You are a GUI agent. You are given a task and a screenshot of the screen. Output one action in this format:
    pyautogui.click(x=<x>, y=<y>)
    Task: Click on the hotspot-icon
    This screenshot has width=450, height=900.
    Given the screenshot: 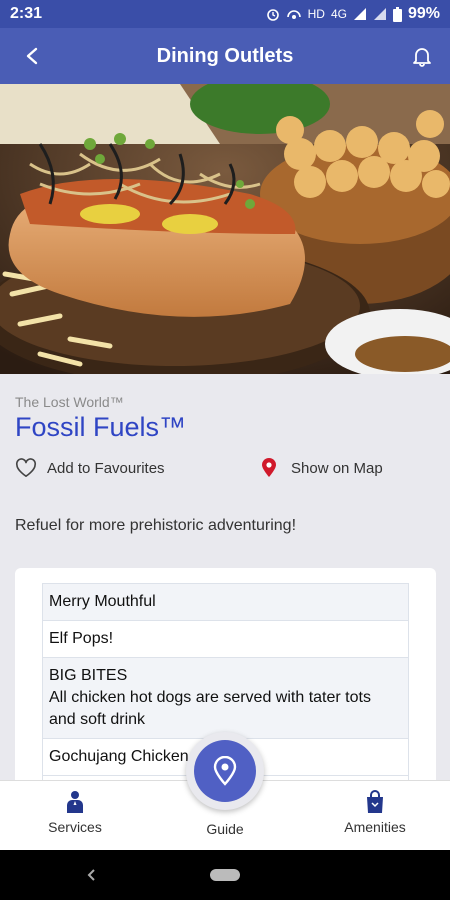 What is the action you would take?
    pyautogui.click(x=293, y=14)
    